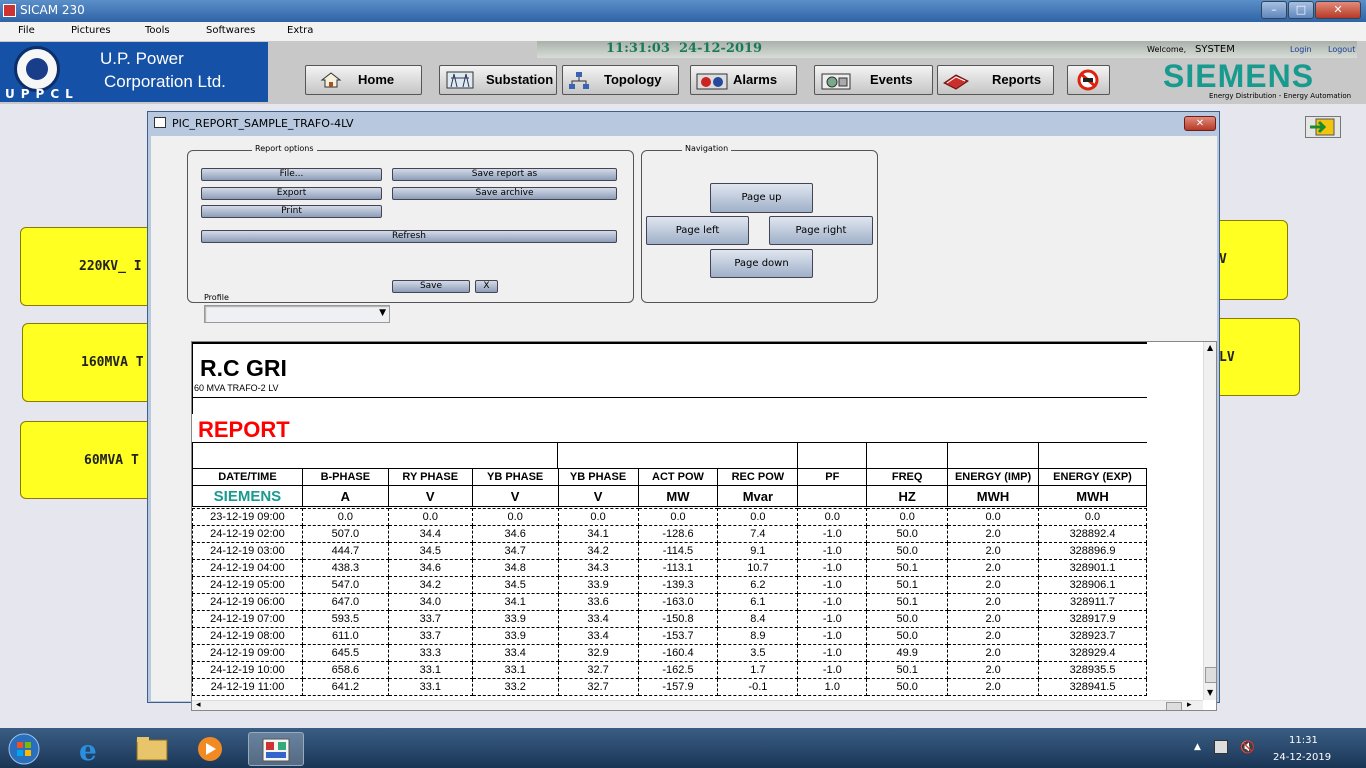 This screenshot has width=1366, height=768. I want to click on network-icon, so click(1221, 747).